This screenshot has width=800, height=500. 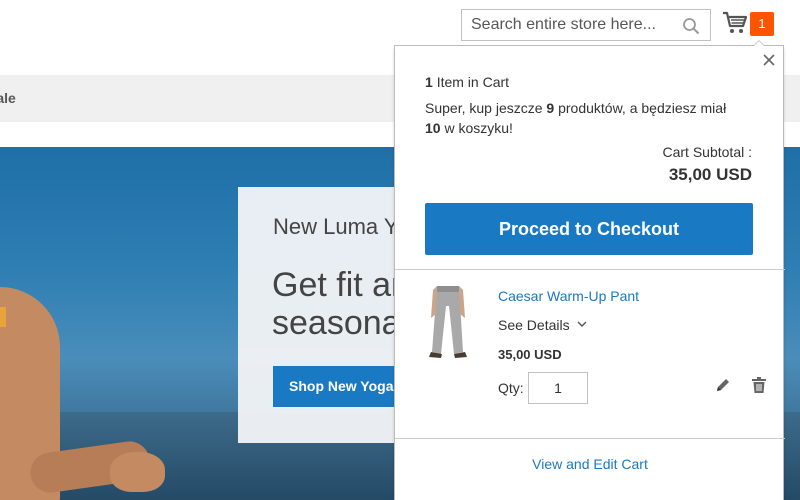 What do you see at coordinates (572, 25) in the screenshot?
I see `search-input` at bounding box center [572, 25].